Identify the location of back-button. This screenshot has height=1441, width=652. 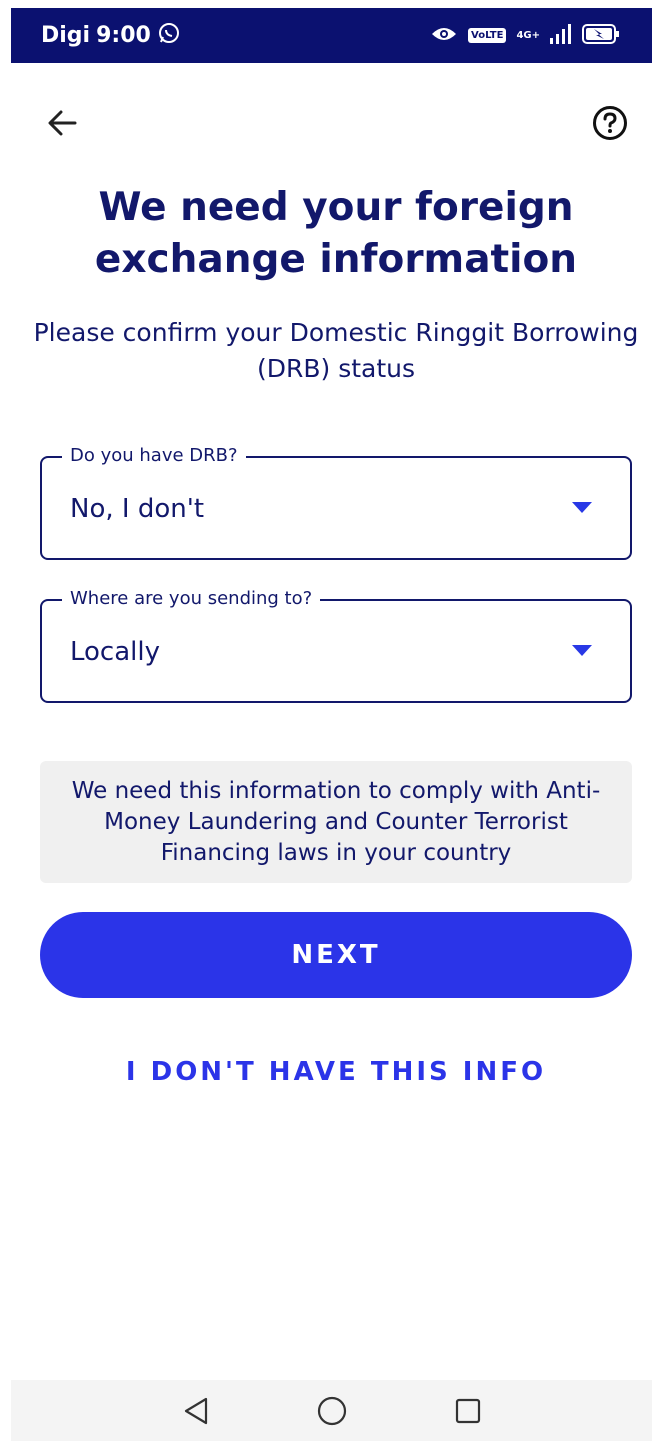
(62, 123).